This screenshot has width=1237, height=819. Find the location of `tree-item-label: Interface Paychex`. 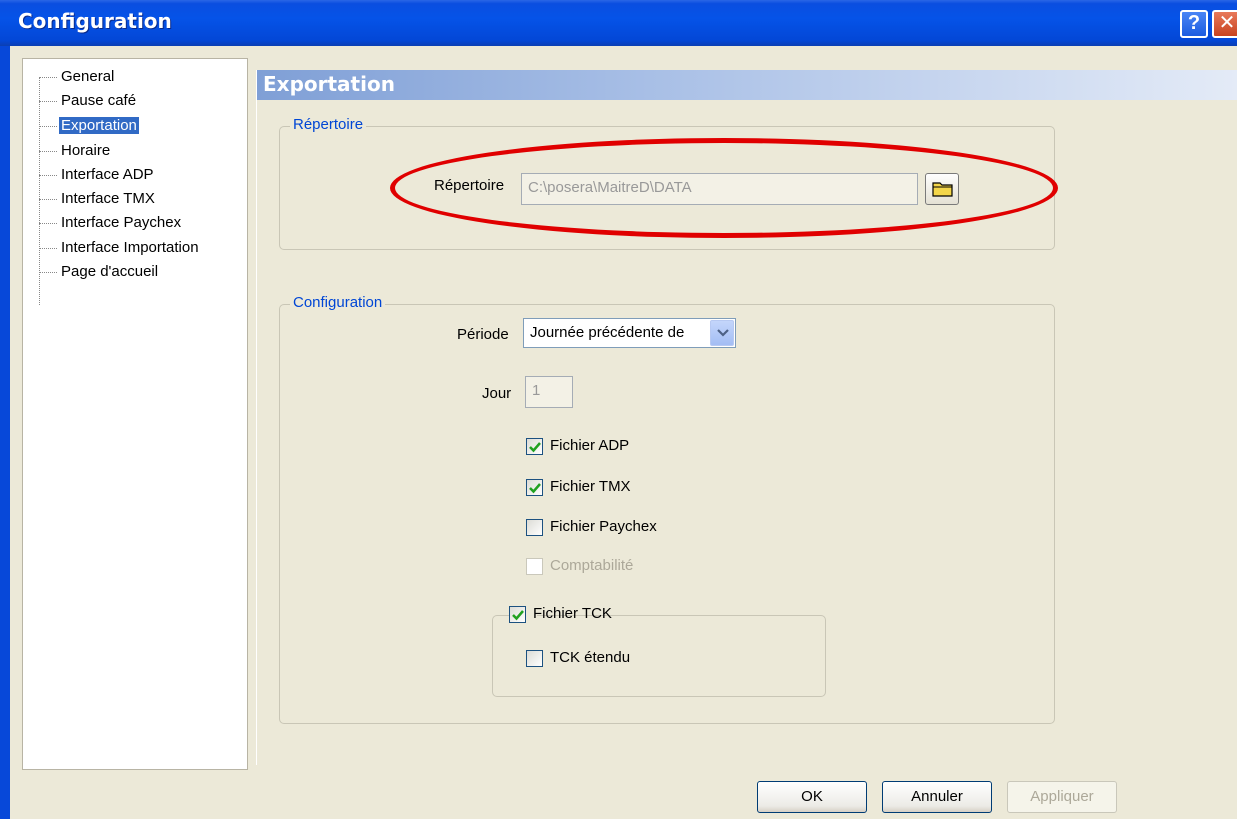

tree-item-label: Interface Paychex is located at coordinates (121, 222).